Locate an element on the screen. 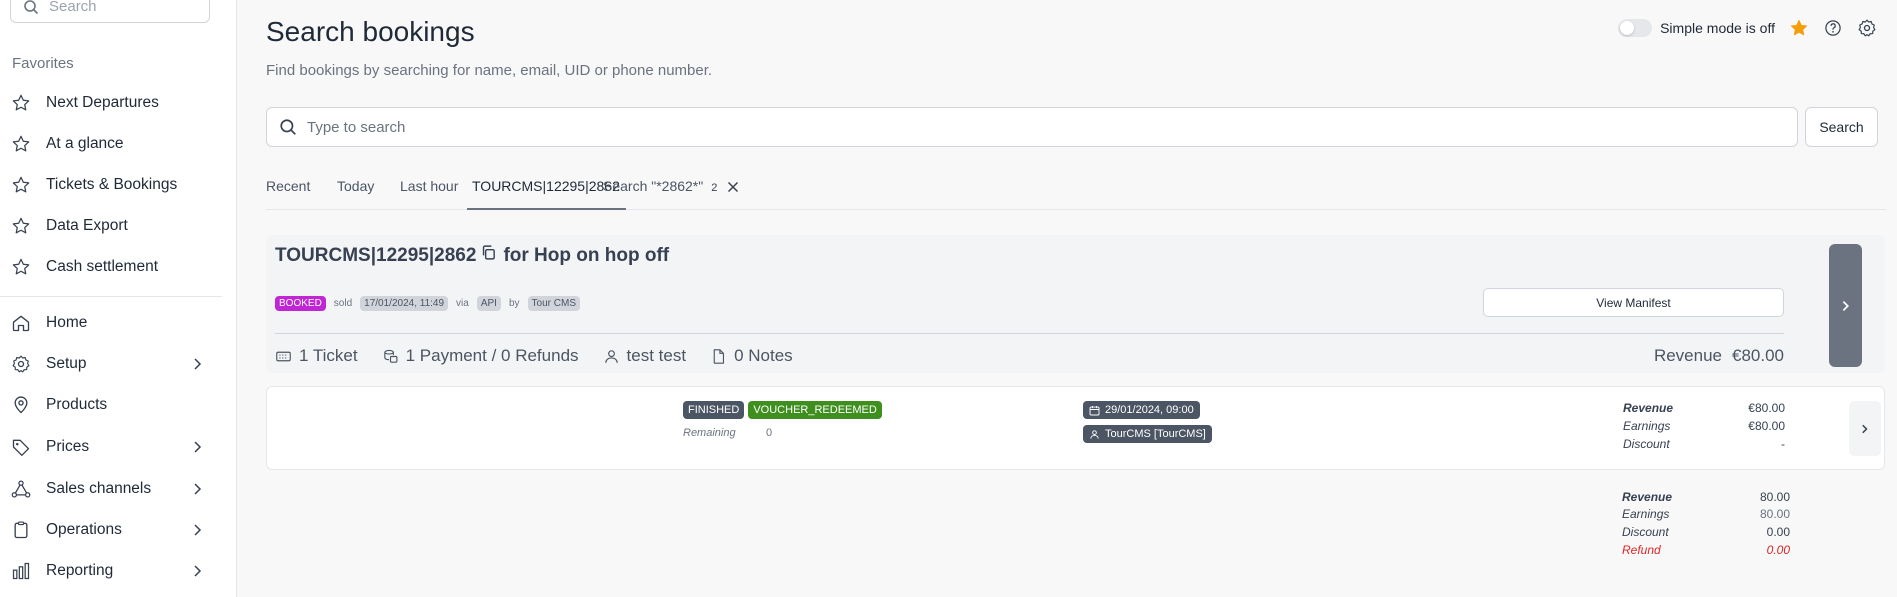  favorite-at-a-glance: At a glance is located at coordinates (112, 144).